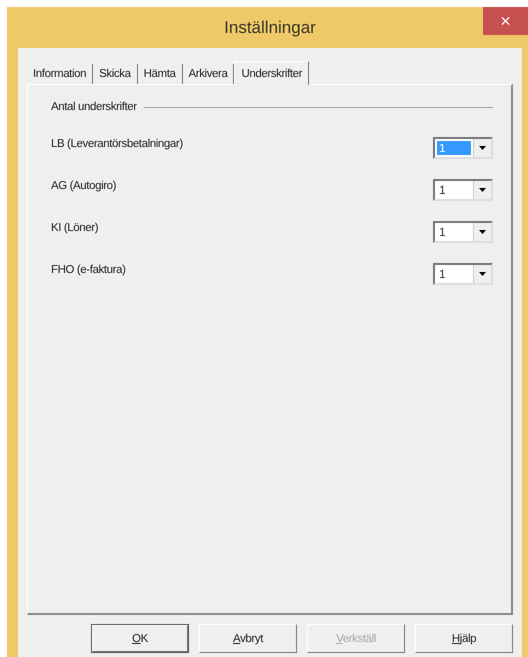 The width and height of the screenshot is (528, 657). I want to click on dialog-button: Hjälp, so click(464, 638).